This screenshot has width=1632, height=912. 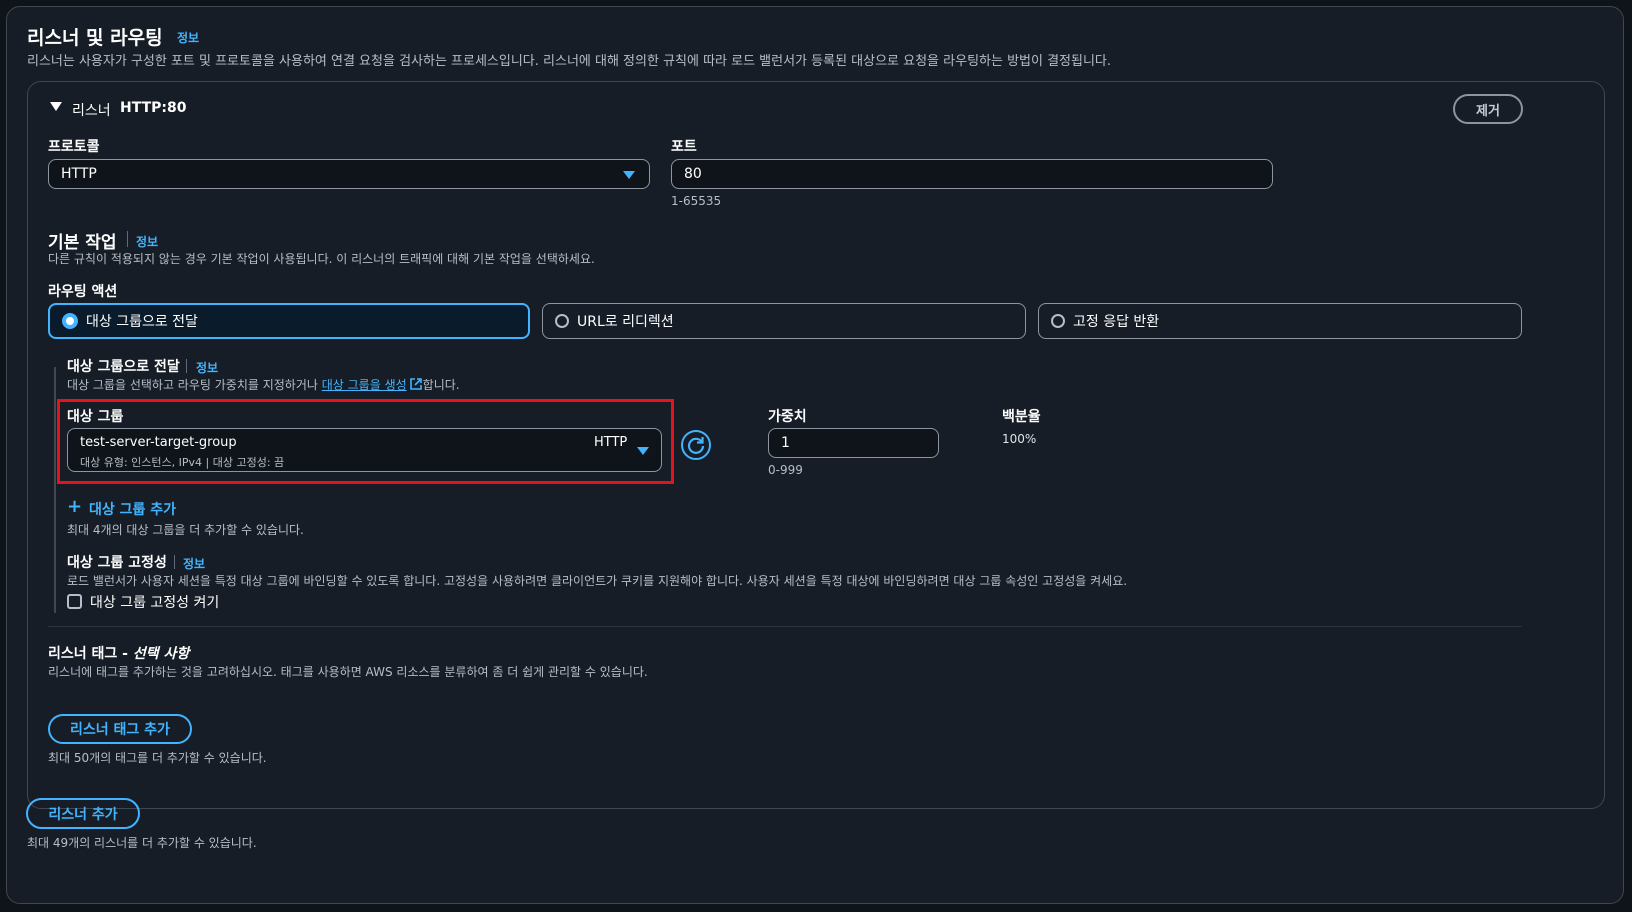 I want to click on tags-optional: 선택 사항, so click(x=161, y=654).